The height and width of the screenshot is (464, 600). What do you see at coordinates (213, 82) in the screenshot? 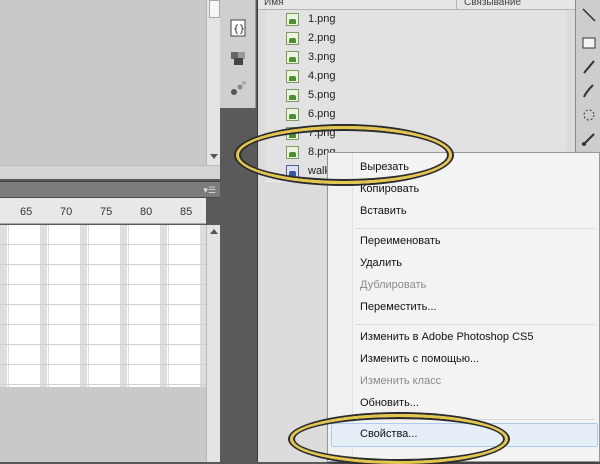
I see `stage-vertical-scrollbar` at bounding box center [213, 82].